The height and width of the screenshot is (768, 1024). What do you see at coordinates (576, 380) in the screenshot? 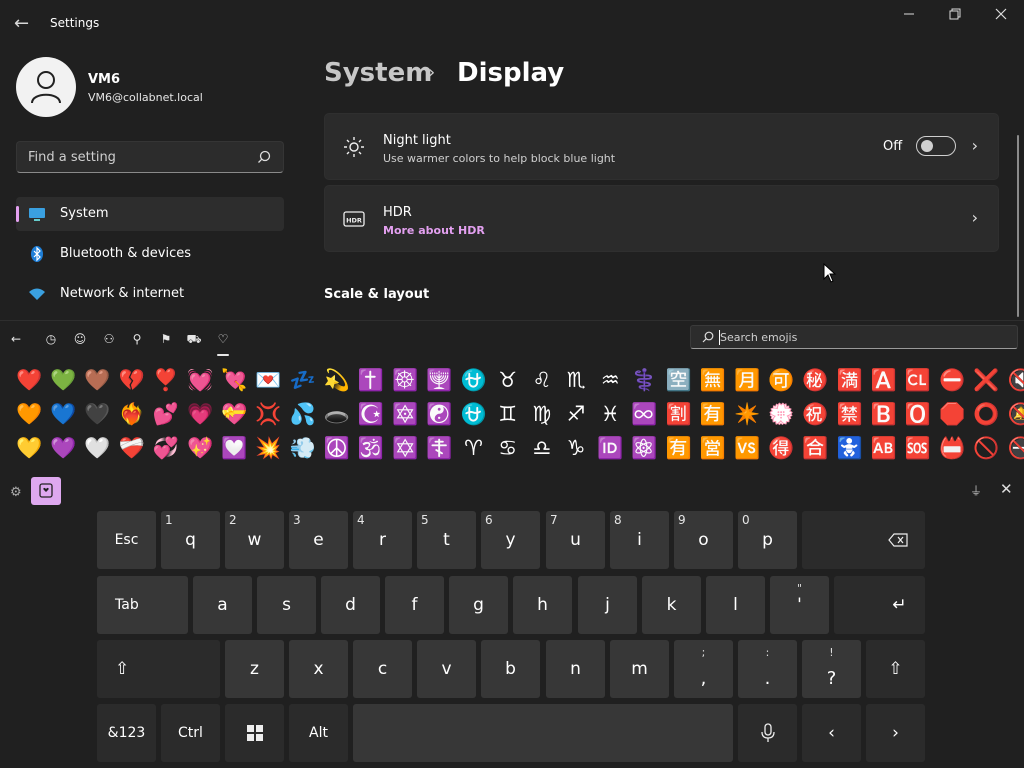
I see `emoji-item: ♏` at bounding box center [576, 380].